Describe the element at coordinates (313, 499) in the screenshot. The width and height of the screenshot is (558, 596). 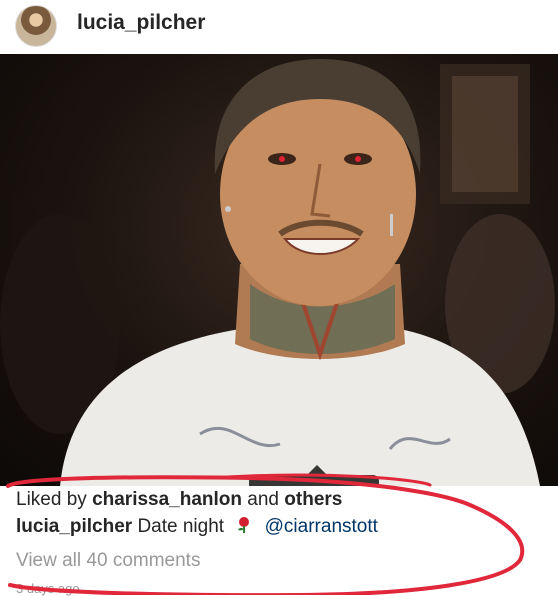
I see `likes-others-link: others` at that location.